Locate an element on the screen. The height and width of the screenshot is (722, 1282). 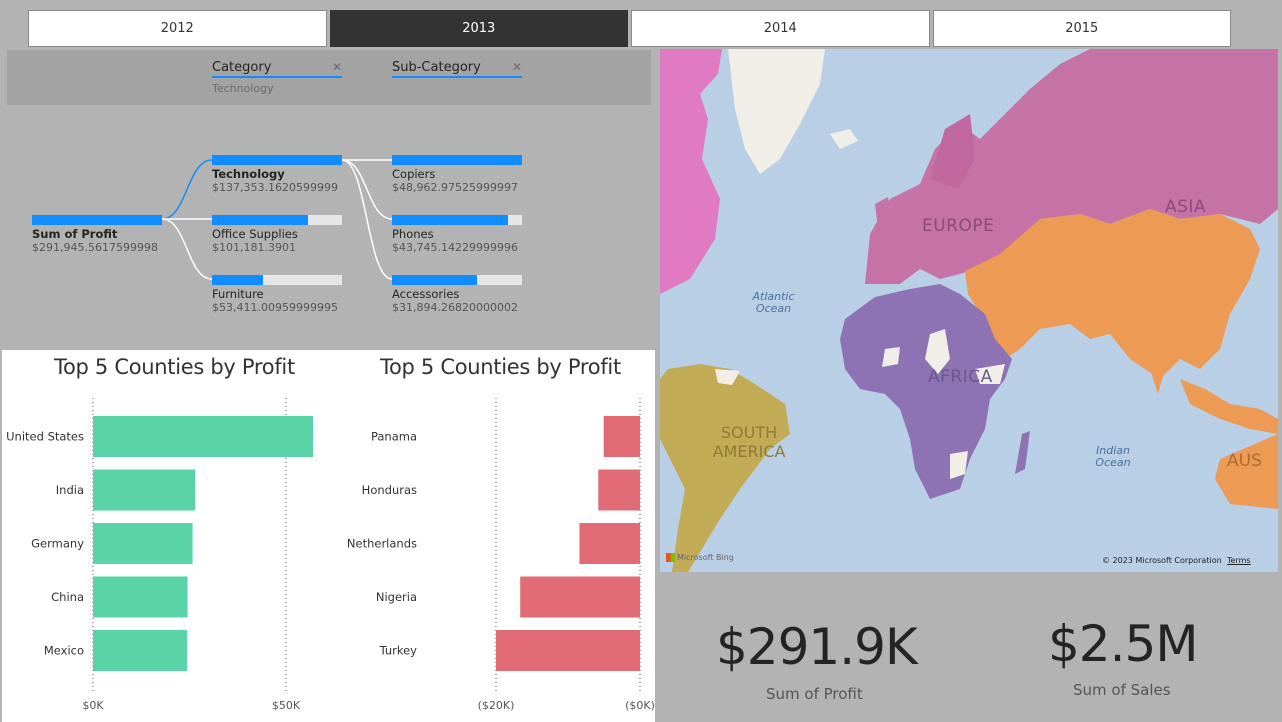
map-label-indian: Indian Ocean is located at coordinates (1113, 456).